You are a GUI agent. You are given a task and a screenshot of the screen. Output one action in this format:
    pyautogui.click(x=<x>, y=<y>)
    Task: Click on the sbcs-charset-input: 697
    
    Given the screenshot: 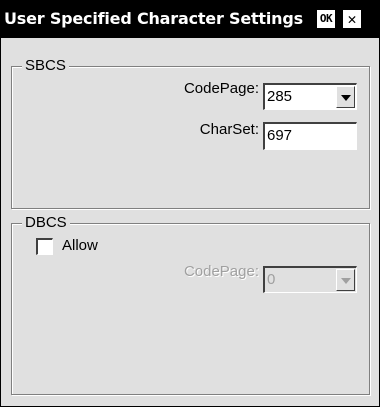 What is the action you would take?
    pyautogui.click(x=310, y=136)
    